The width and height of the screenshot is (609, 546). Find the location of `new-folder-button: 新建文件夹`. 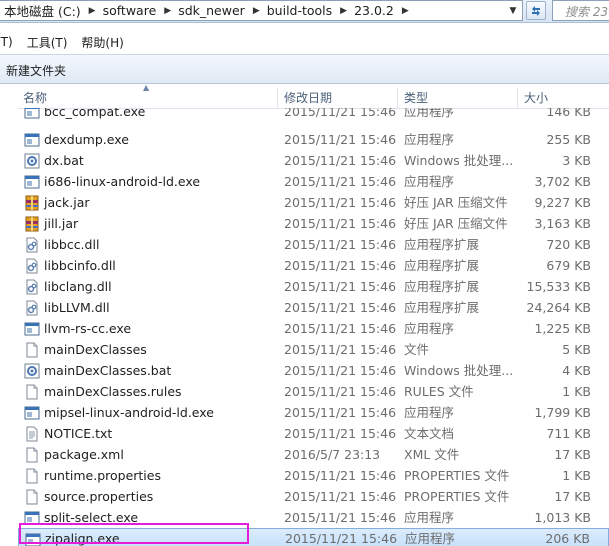

new-folder-button: 新建文件夹 is located at coordinates (36, 70).